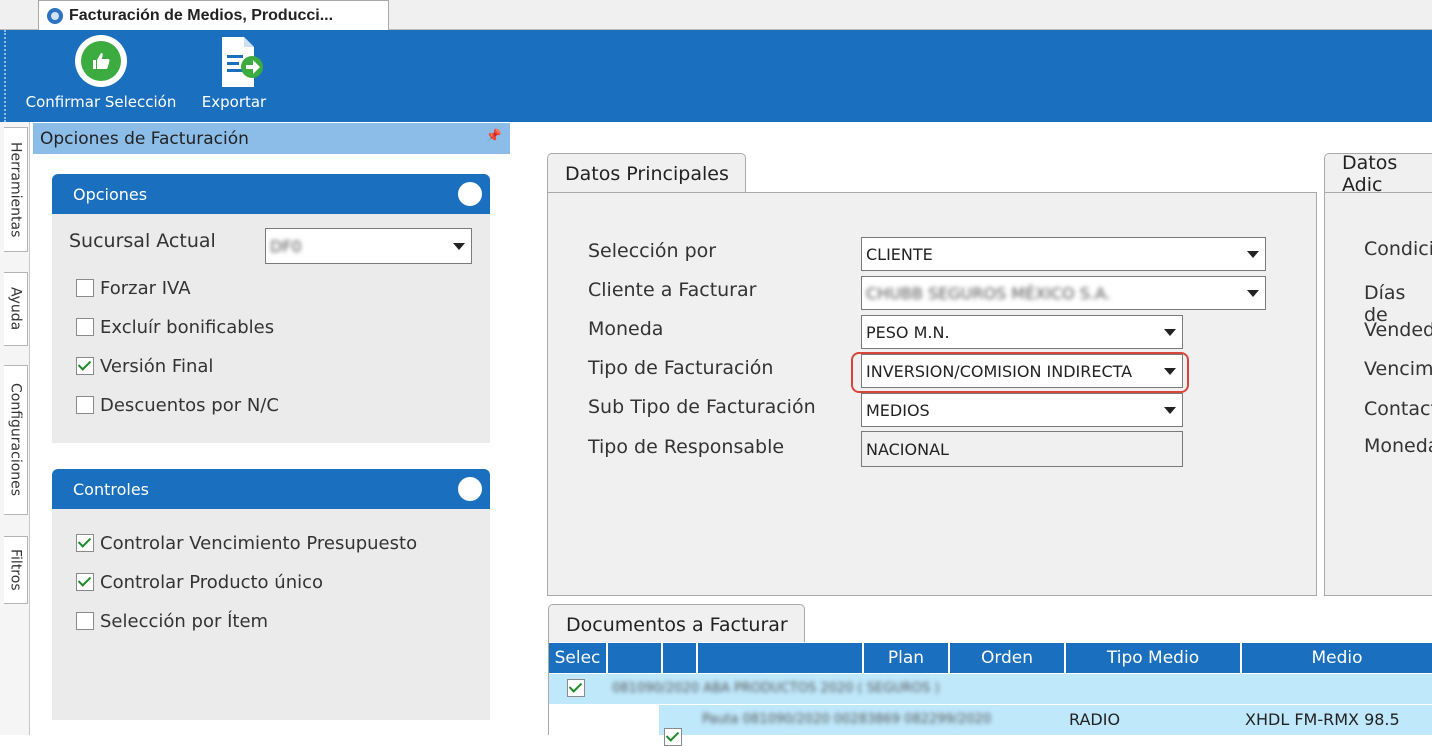  I want to click on sucursal-label: Sucursal Actual, so click(142, 241).